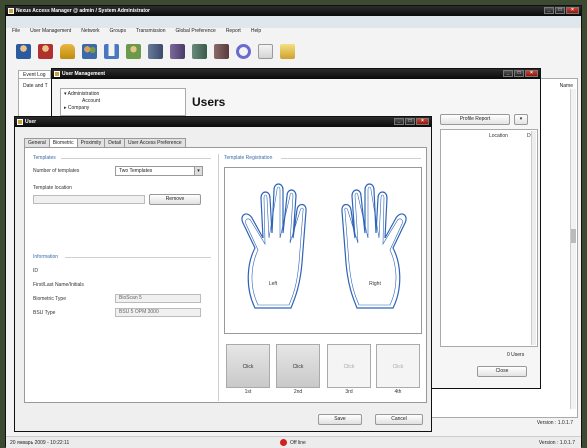  Describe the element at coordinates (198, 171) in the screenshot. I see `chevron-down-icon: ▾` at that location.